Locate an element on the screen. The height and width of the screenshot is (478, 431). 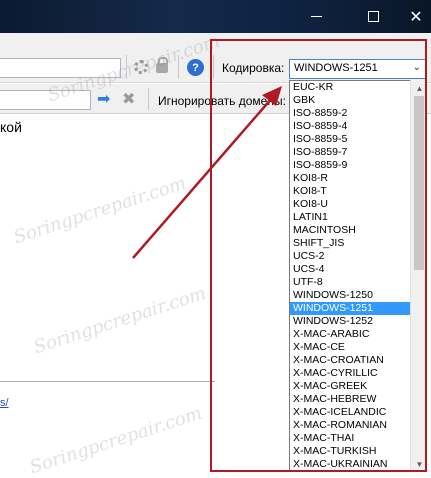
close-button: ✕ is located at coordinates (412, 16).